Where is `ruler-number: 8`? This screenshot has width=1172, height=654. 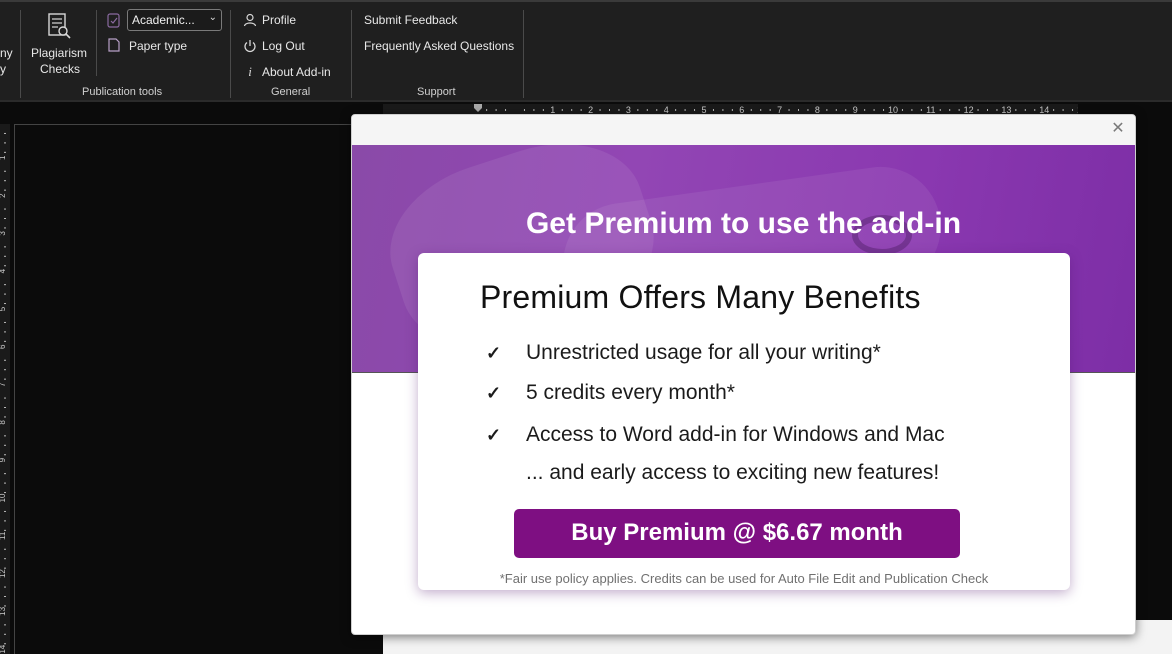
ruler-number: 8 is located at coordinates (3, 422).